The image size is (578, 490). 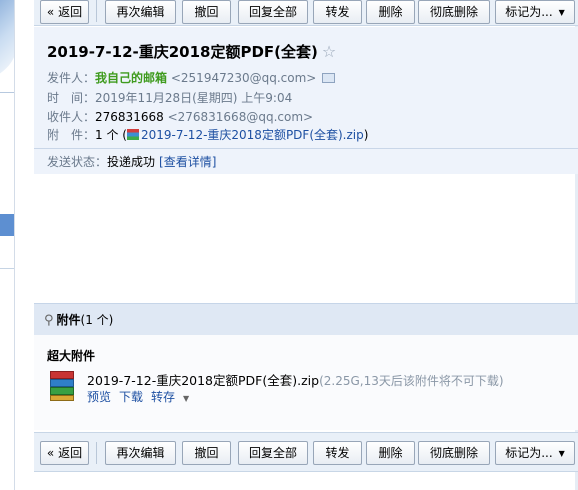 What do you see at coordinates (252, 135) in the screenshot?
I see `attachment-link: 2019-7-12-重庆2018定额PDF(全套).zip` at bounding box center [252, 135].